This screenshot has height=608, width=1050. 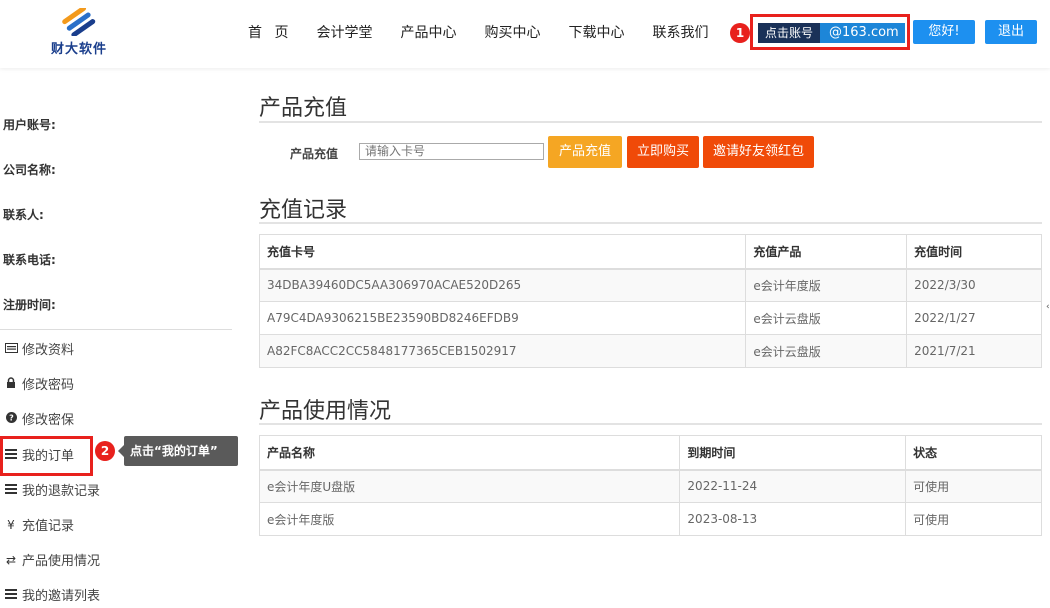 What do you see at coordinates (502, 252) in the screenshot?
I see `col-card-number: 充值卡号` at bounding box center [502, 252].